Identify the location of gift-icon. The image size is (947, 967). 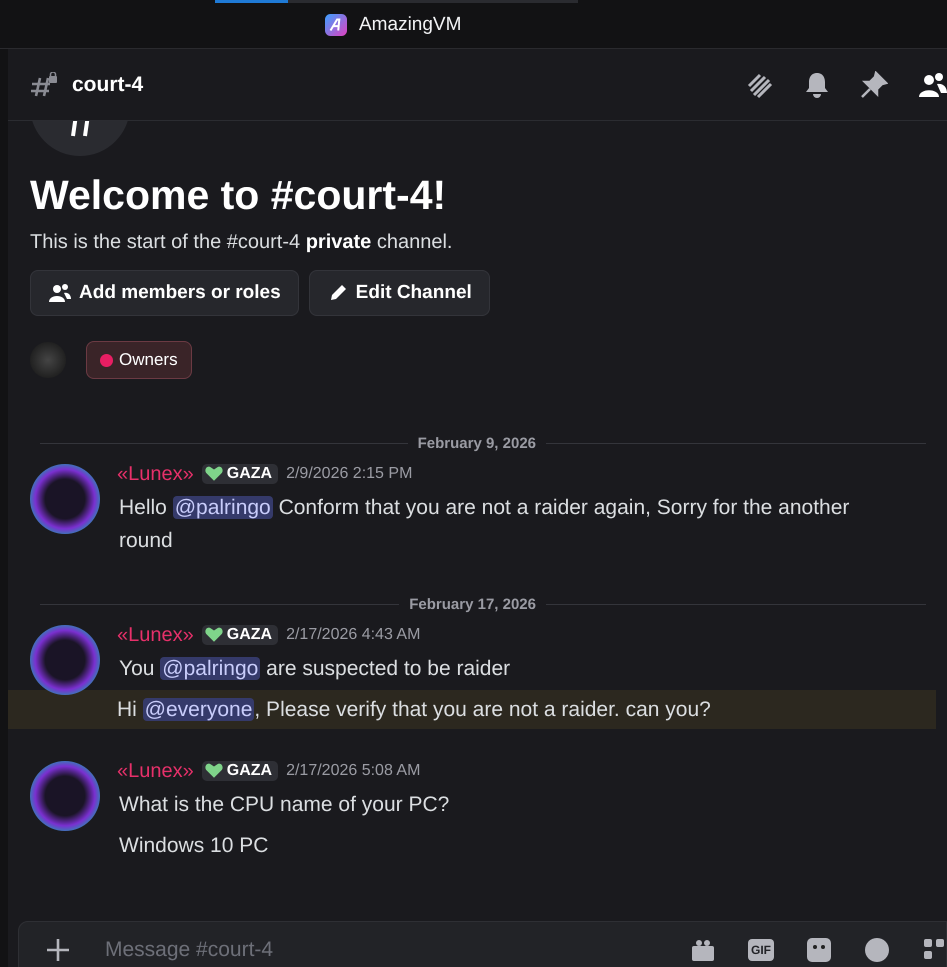
(703, 950).